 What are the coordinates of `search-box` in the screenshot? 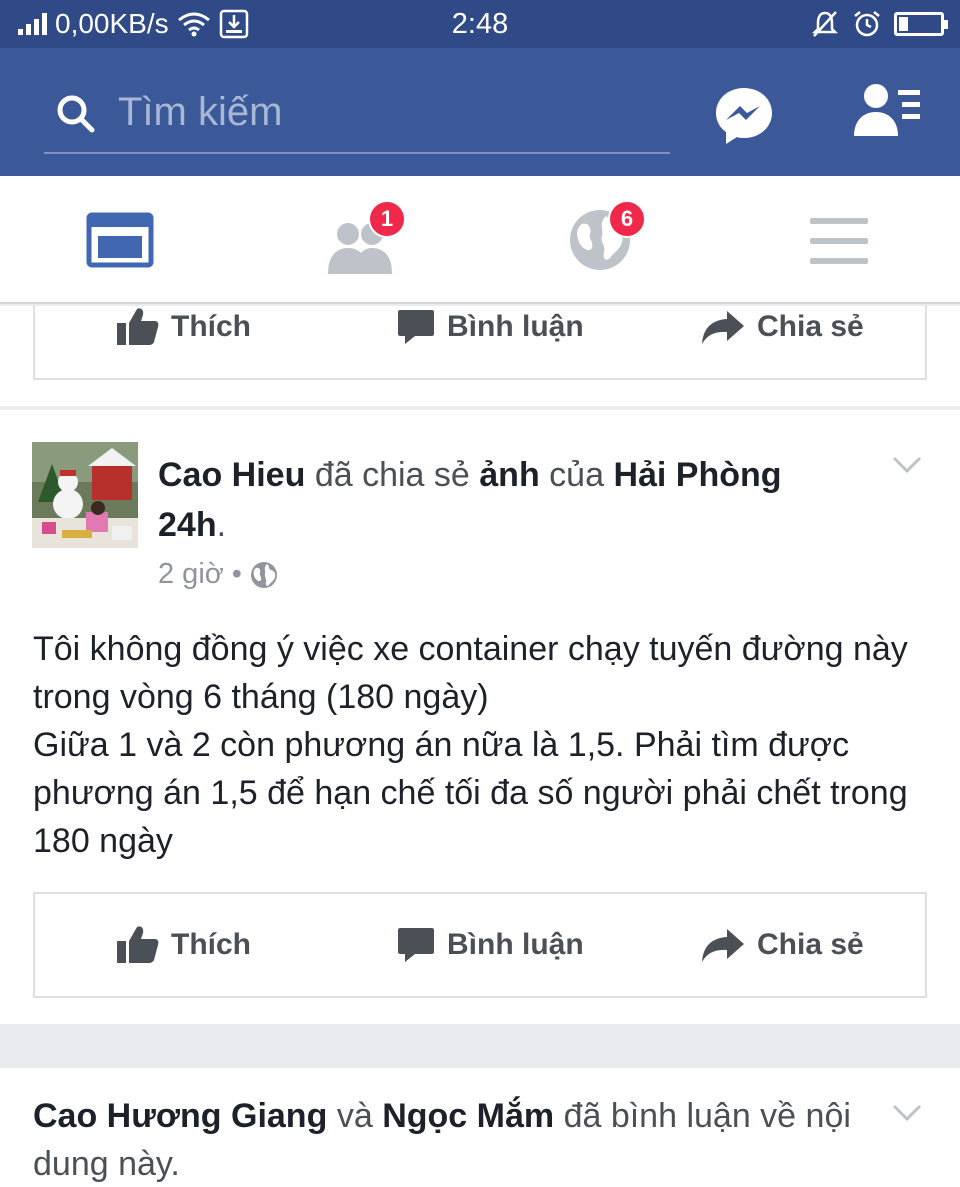 It's located at (357, 116).